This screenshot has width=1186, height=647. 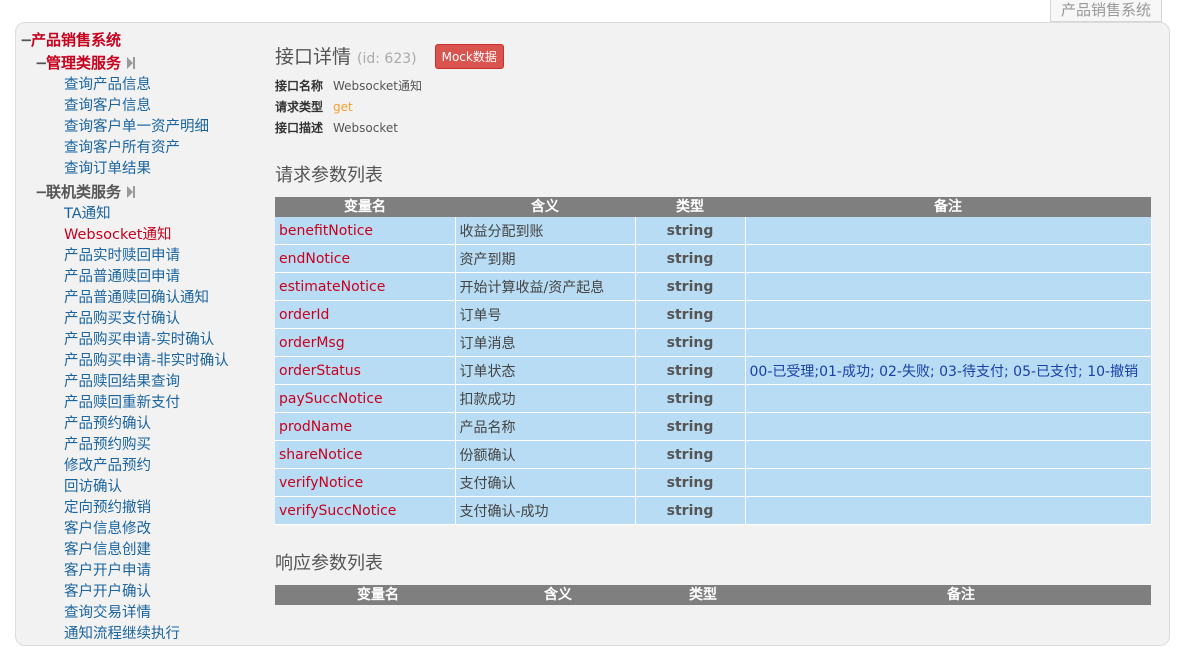 What do you see at coordinates (365, 258) in the screenshot?
I see `param-name-cell: endNotice` at bounding box center [365, 258].